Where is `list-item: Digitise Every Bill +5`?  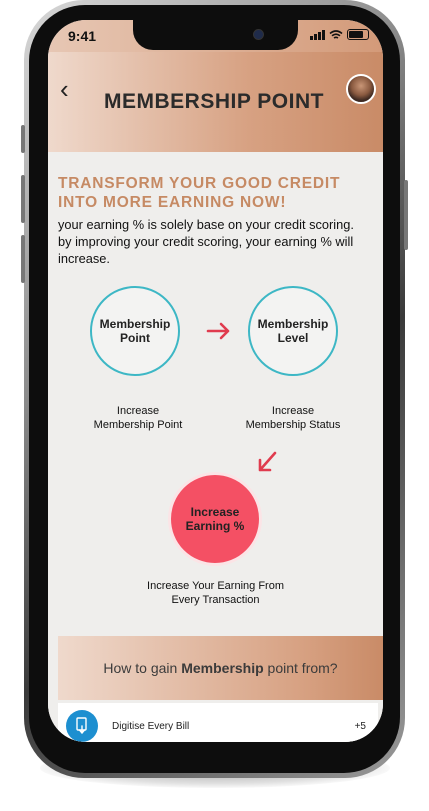 list-item: Digitise Every Bill +5 is located at coordinates (218, 722).